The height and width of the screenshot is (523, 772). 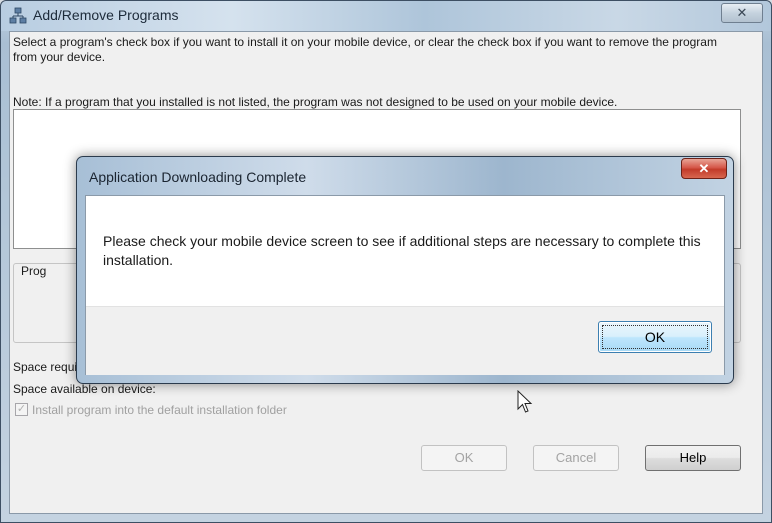 I want to click on dialog-title: Application Downloading Complete, so click(x=198, y=177).